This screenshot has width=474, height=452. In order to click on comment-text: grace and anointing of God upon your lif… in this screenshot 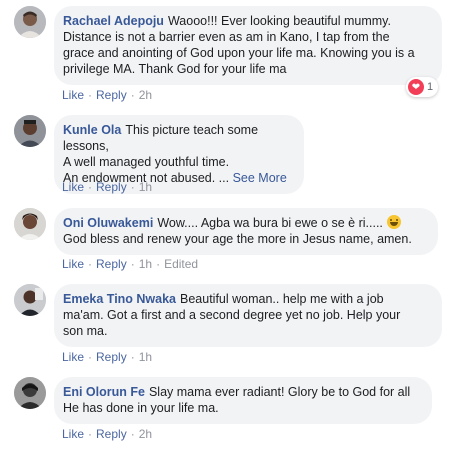, I will do `click(239, 53)`.